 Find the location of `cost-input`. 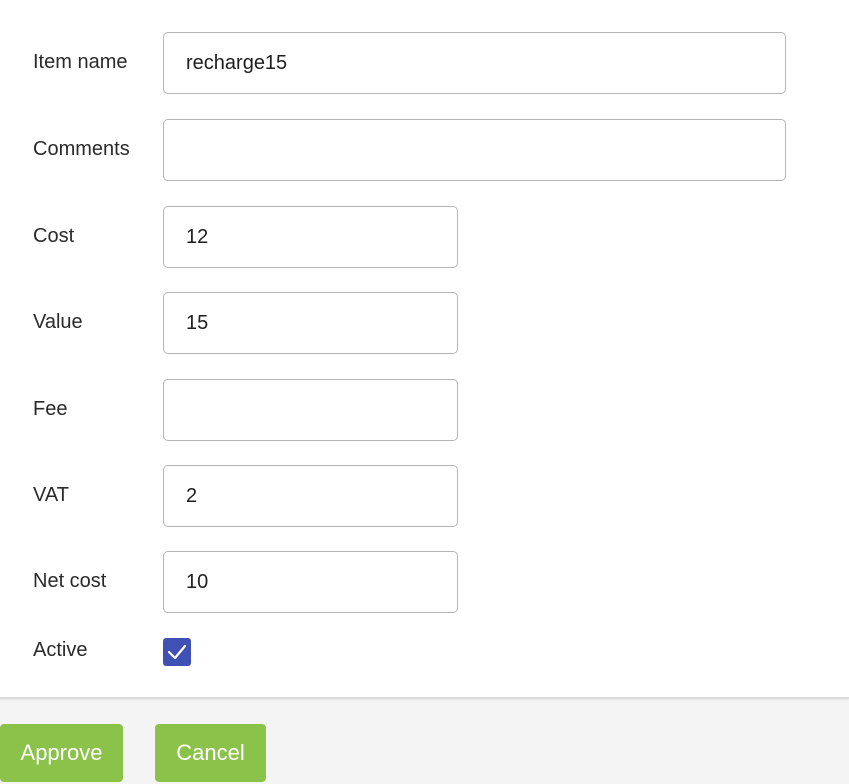

cost-input is located at coordinates (310, 237).